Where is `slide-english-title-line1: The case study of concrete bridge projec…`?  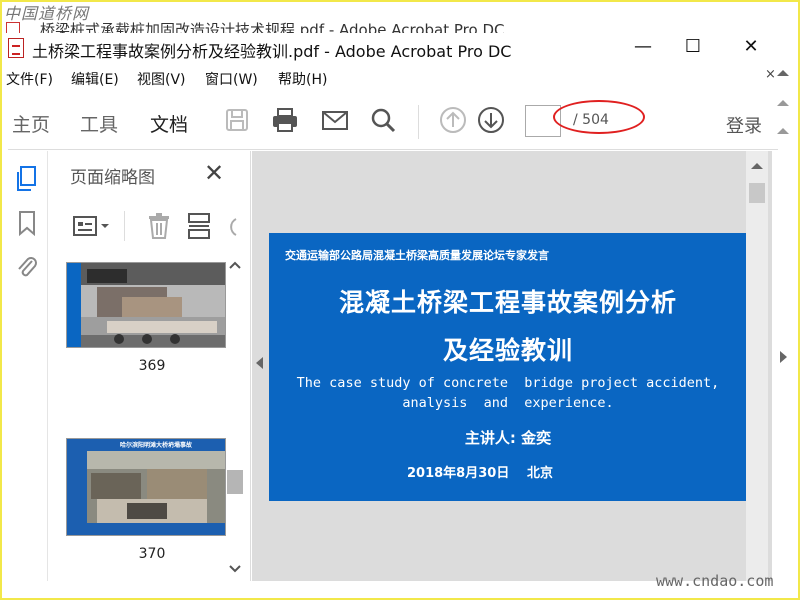
slide-english-title-line1: The case study of concrete bridge projec… is located at coordinates (508, 383).